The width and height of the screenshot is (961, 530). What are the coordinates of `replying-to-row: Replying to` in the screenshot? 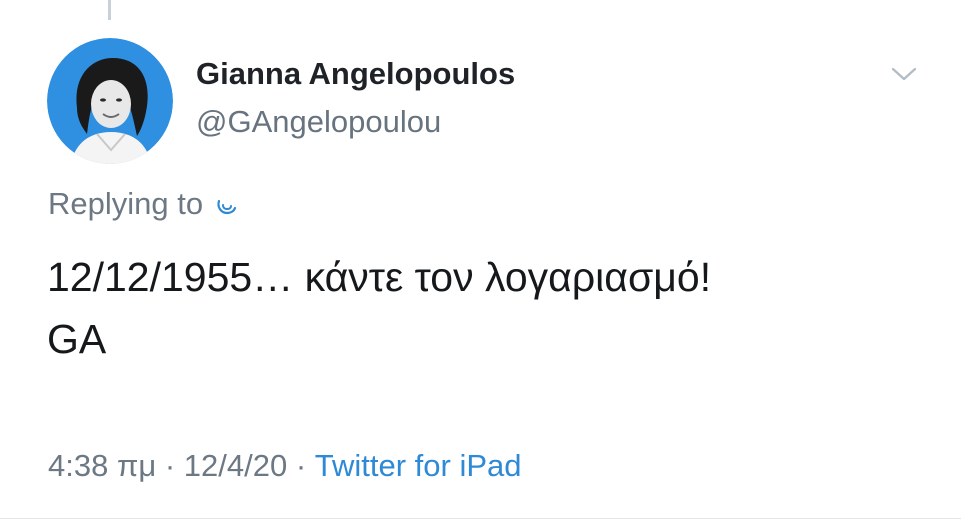 It's located at (143, 204).